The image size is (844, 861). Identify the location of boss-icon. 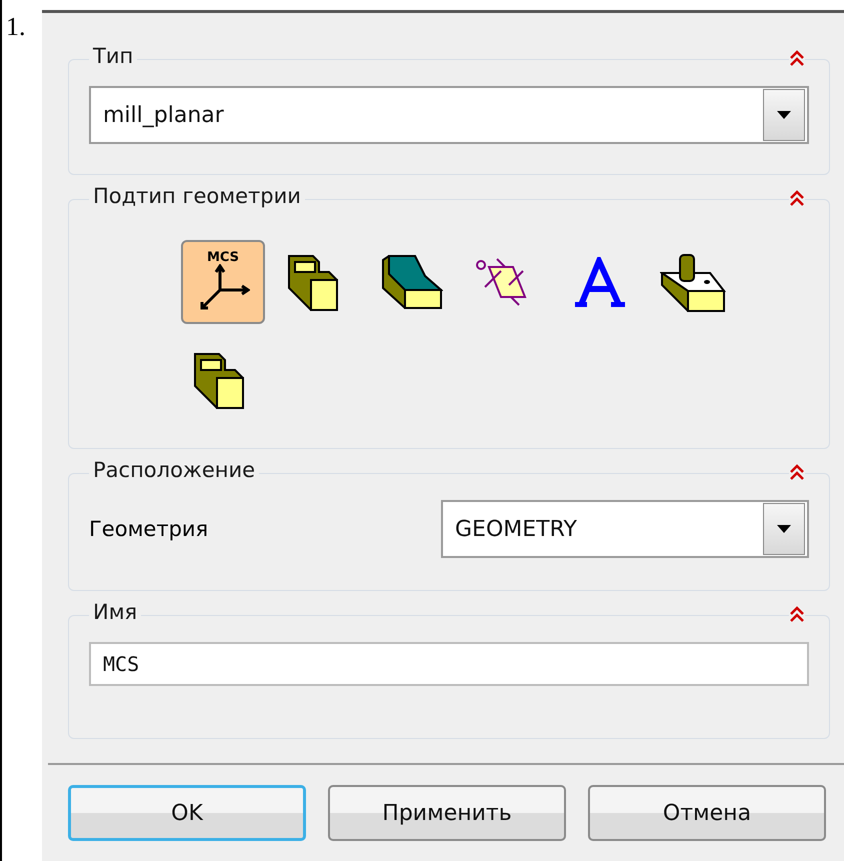
(693, 282).